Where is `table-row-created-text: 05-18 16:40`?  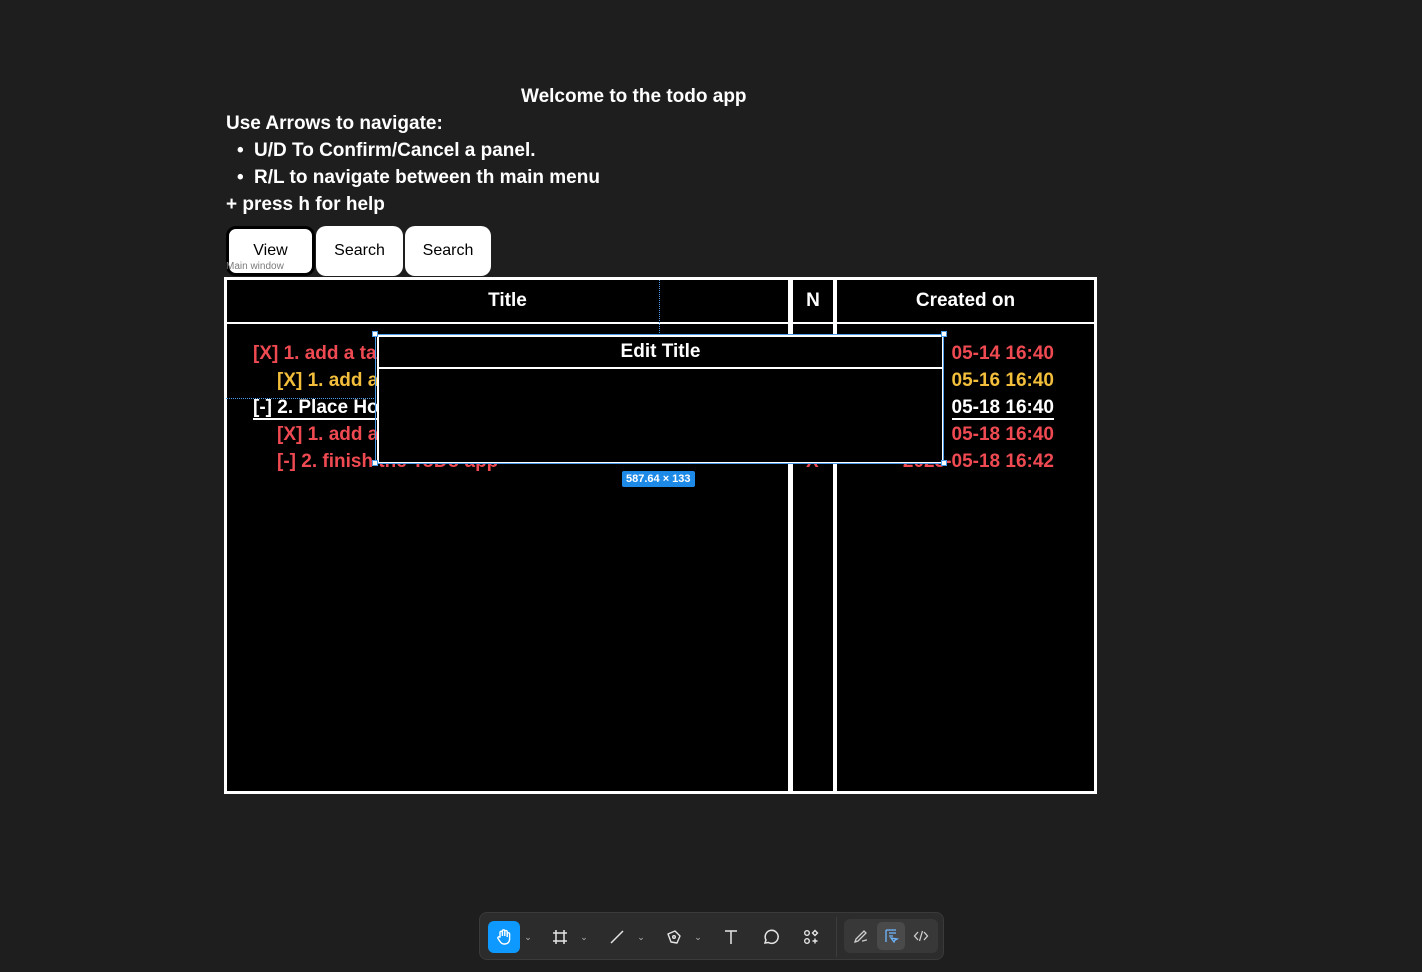
table-row-created-text: 05-18 16:40 is located at coordinates (1002, 408).